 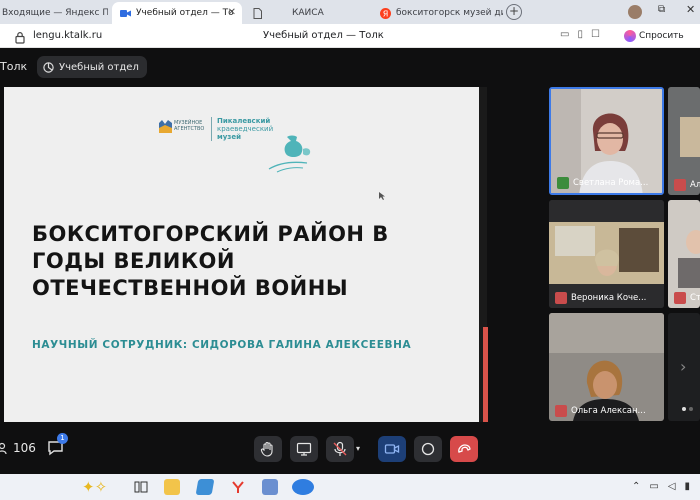 I want to click on participants-button: 106, so click(x=18, y=448).